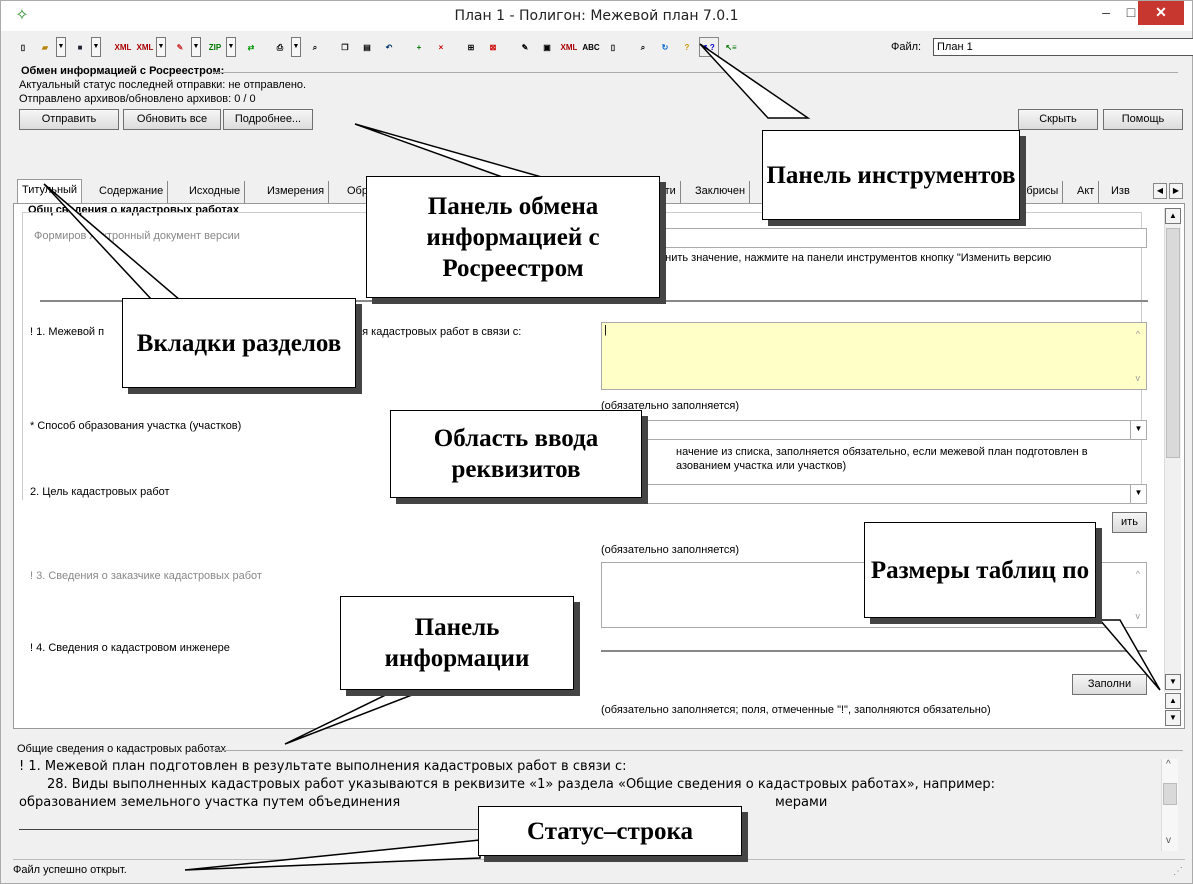 The image size is (1193, 884). I want to click on paste-icon: ▤, so click(367, 47).